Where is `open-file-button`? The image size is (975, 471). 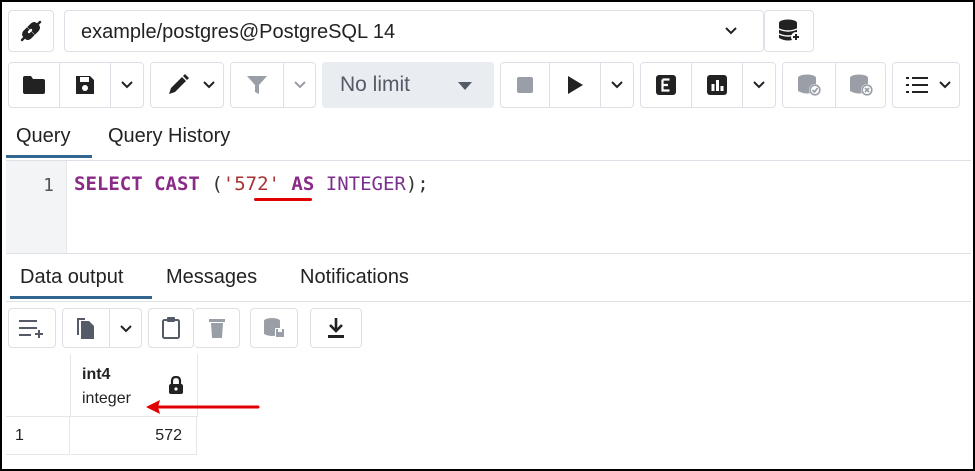 open-file-button is located at coordinates (34, 85).